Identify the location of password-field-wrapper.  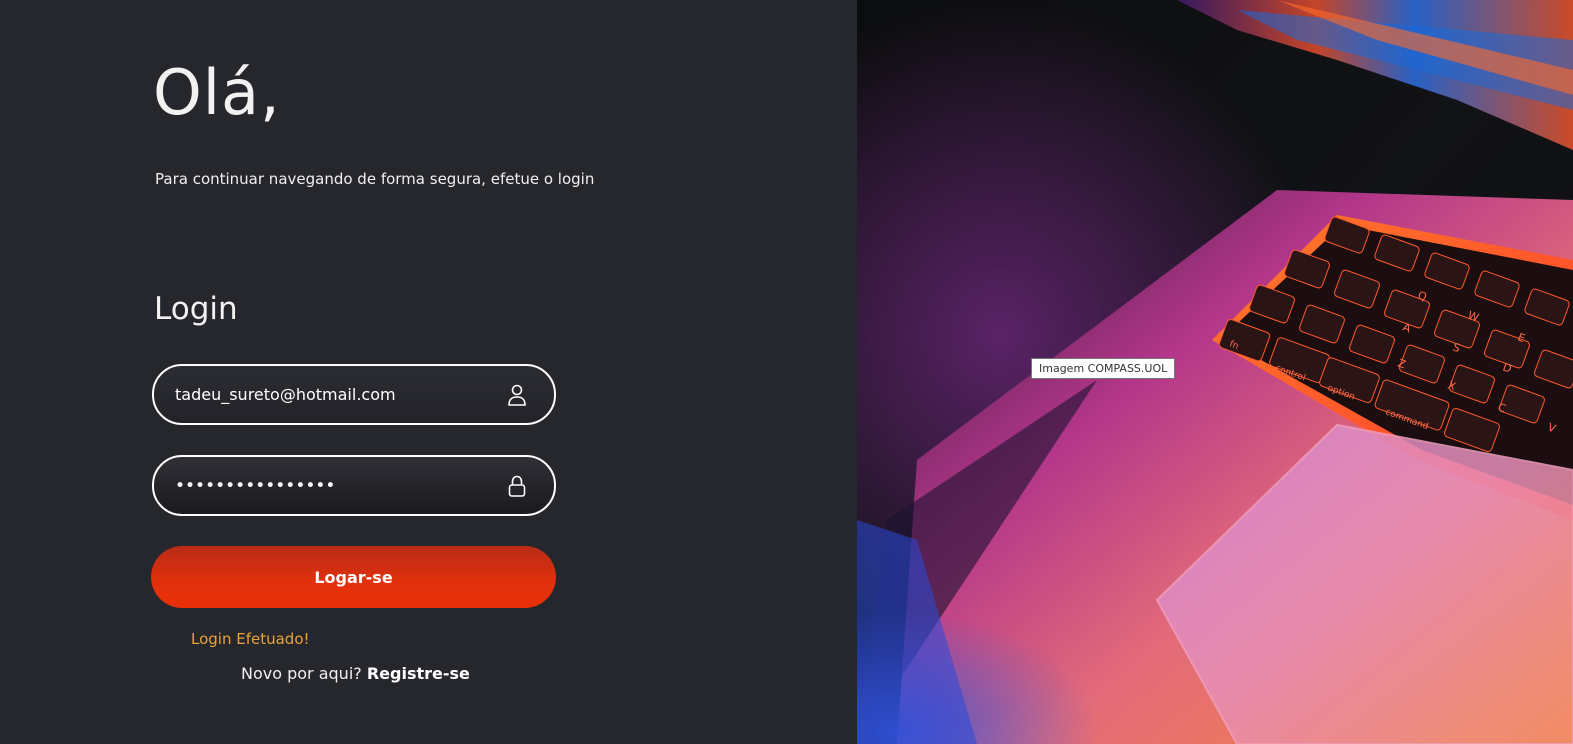
(354, 485).